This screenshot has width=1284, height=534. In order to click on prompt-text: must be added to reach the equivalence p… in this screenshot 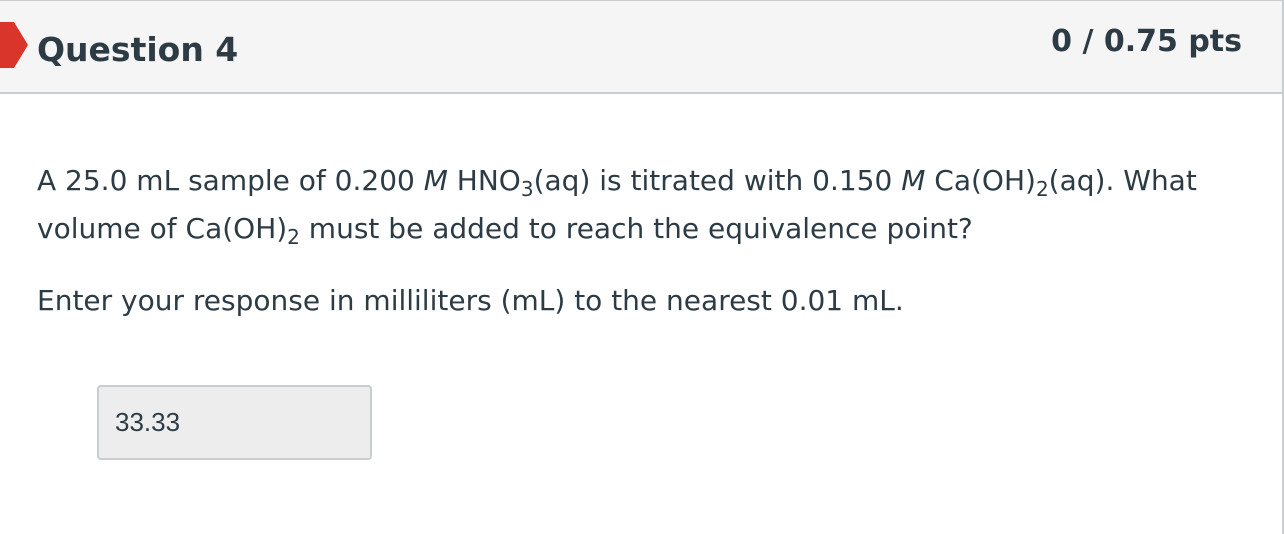, I will do `click(636, 228)`.